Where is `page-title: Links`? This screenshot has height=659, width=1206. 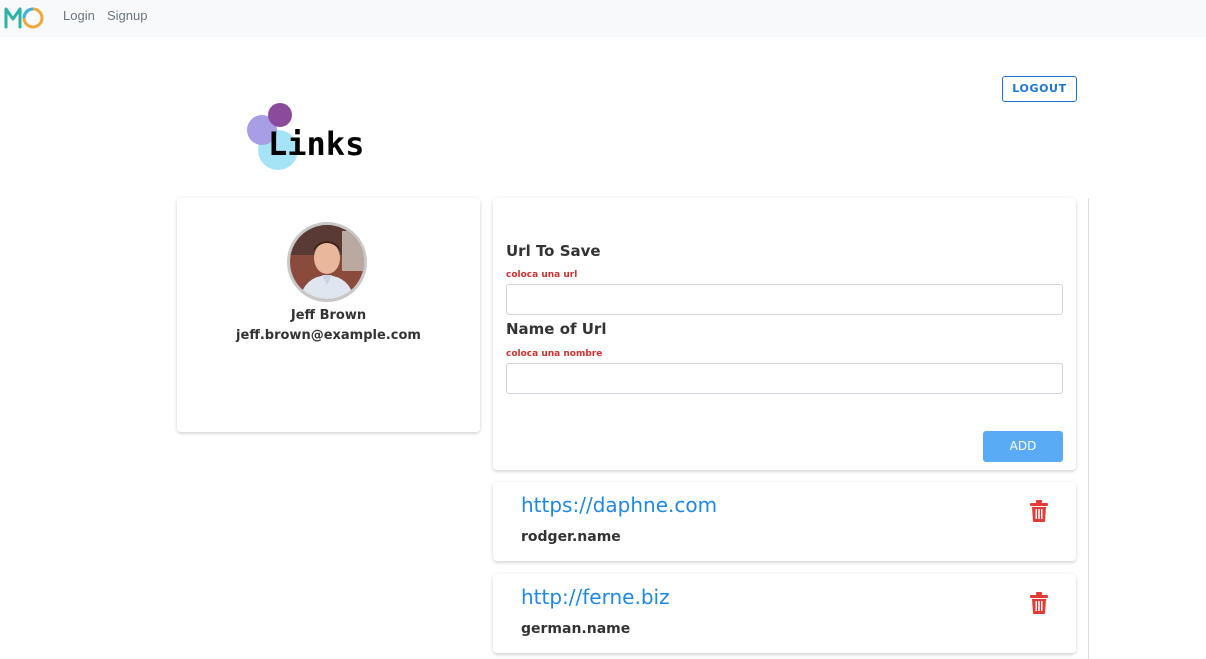 page-title: Links is located at coordinates (316, 144).